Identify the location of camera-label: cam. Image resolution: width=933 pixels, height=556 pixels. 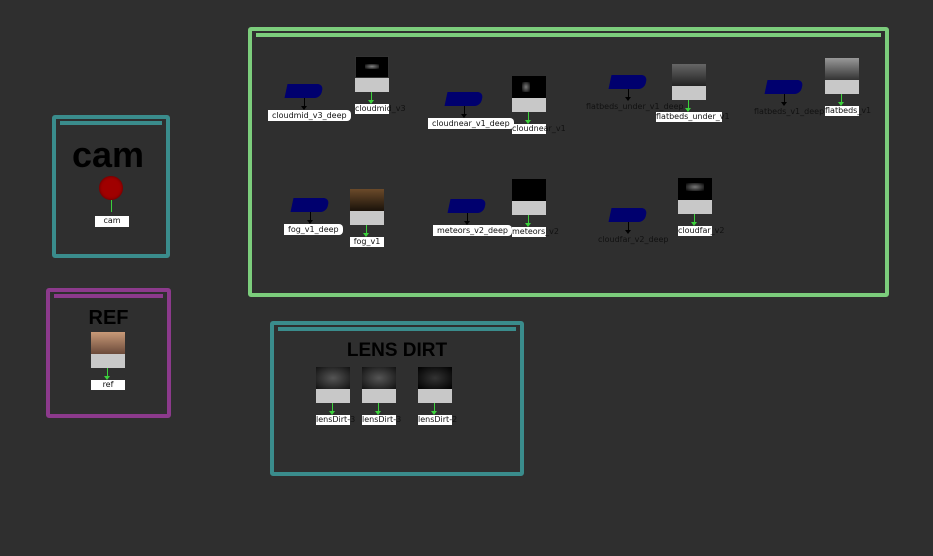
(112, 221).